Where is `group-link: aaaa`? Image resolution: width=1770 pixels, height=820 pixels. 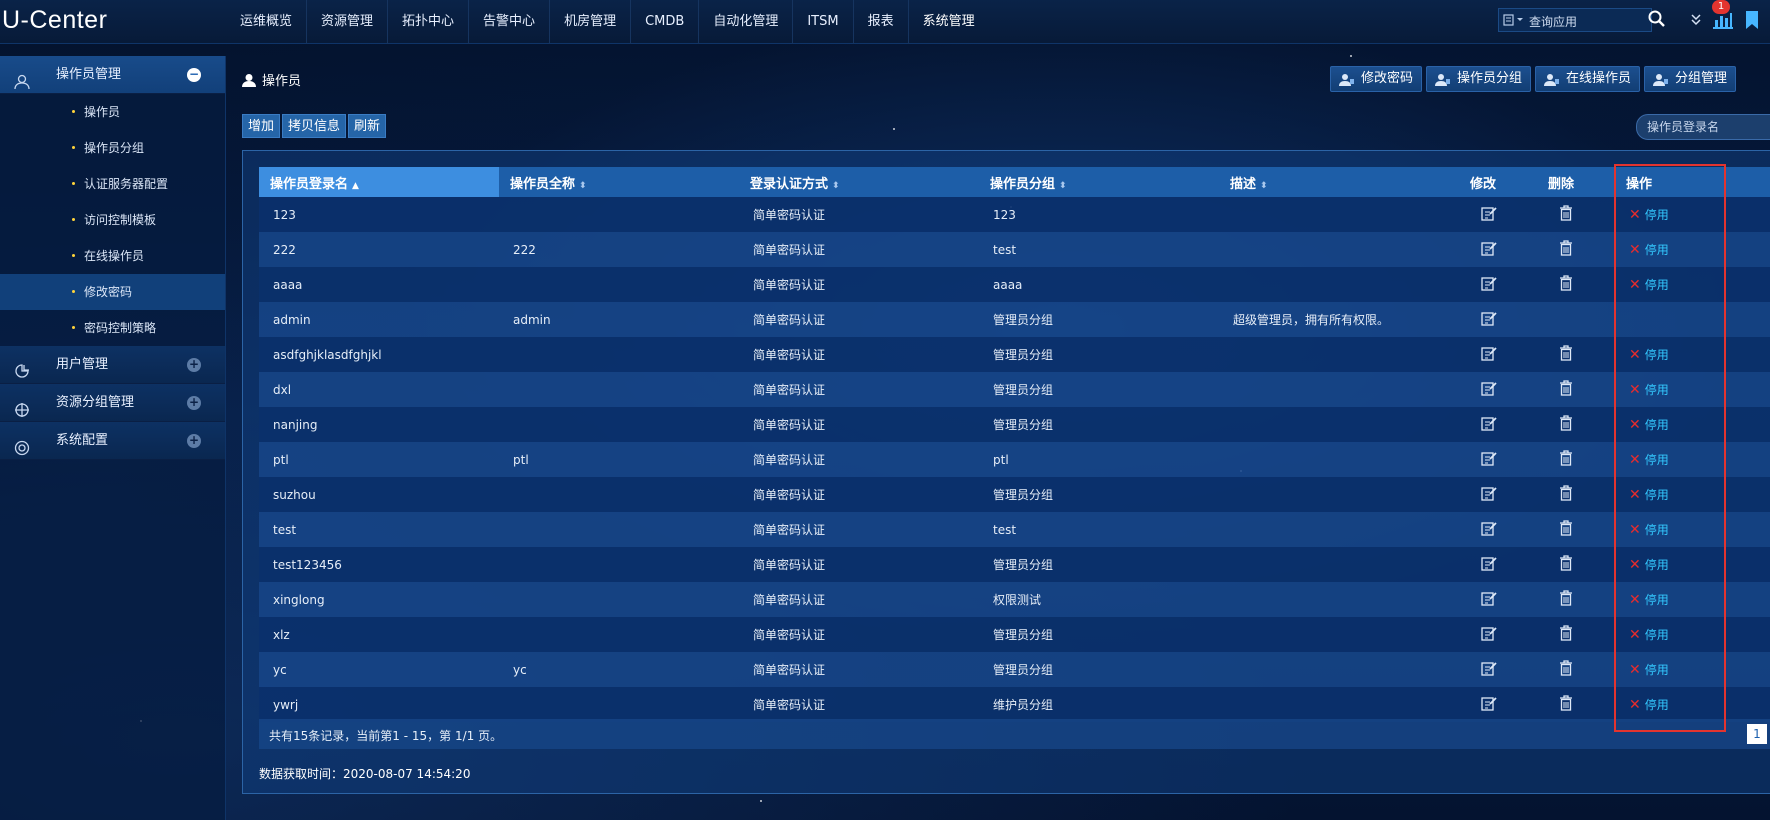
group-link: aaaa is located at coordinates (1099, 284).